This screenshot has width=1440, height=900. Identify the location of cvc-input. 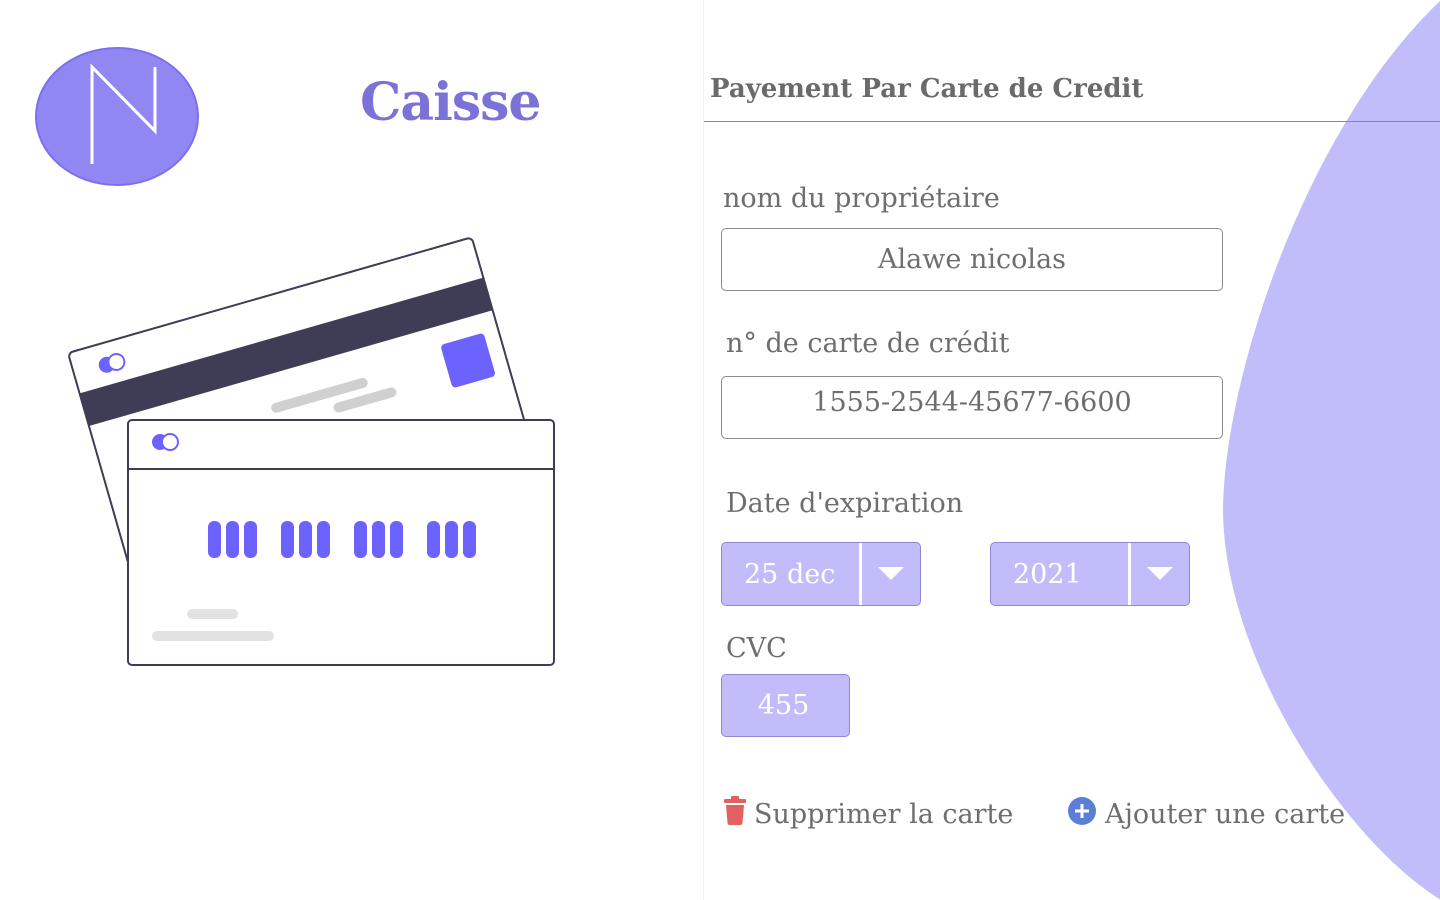
(785, 705).